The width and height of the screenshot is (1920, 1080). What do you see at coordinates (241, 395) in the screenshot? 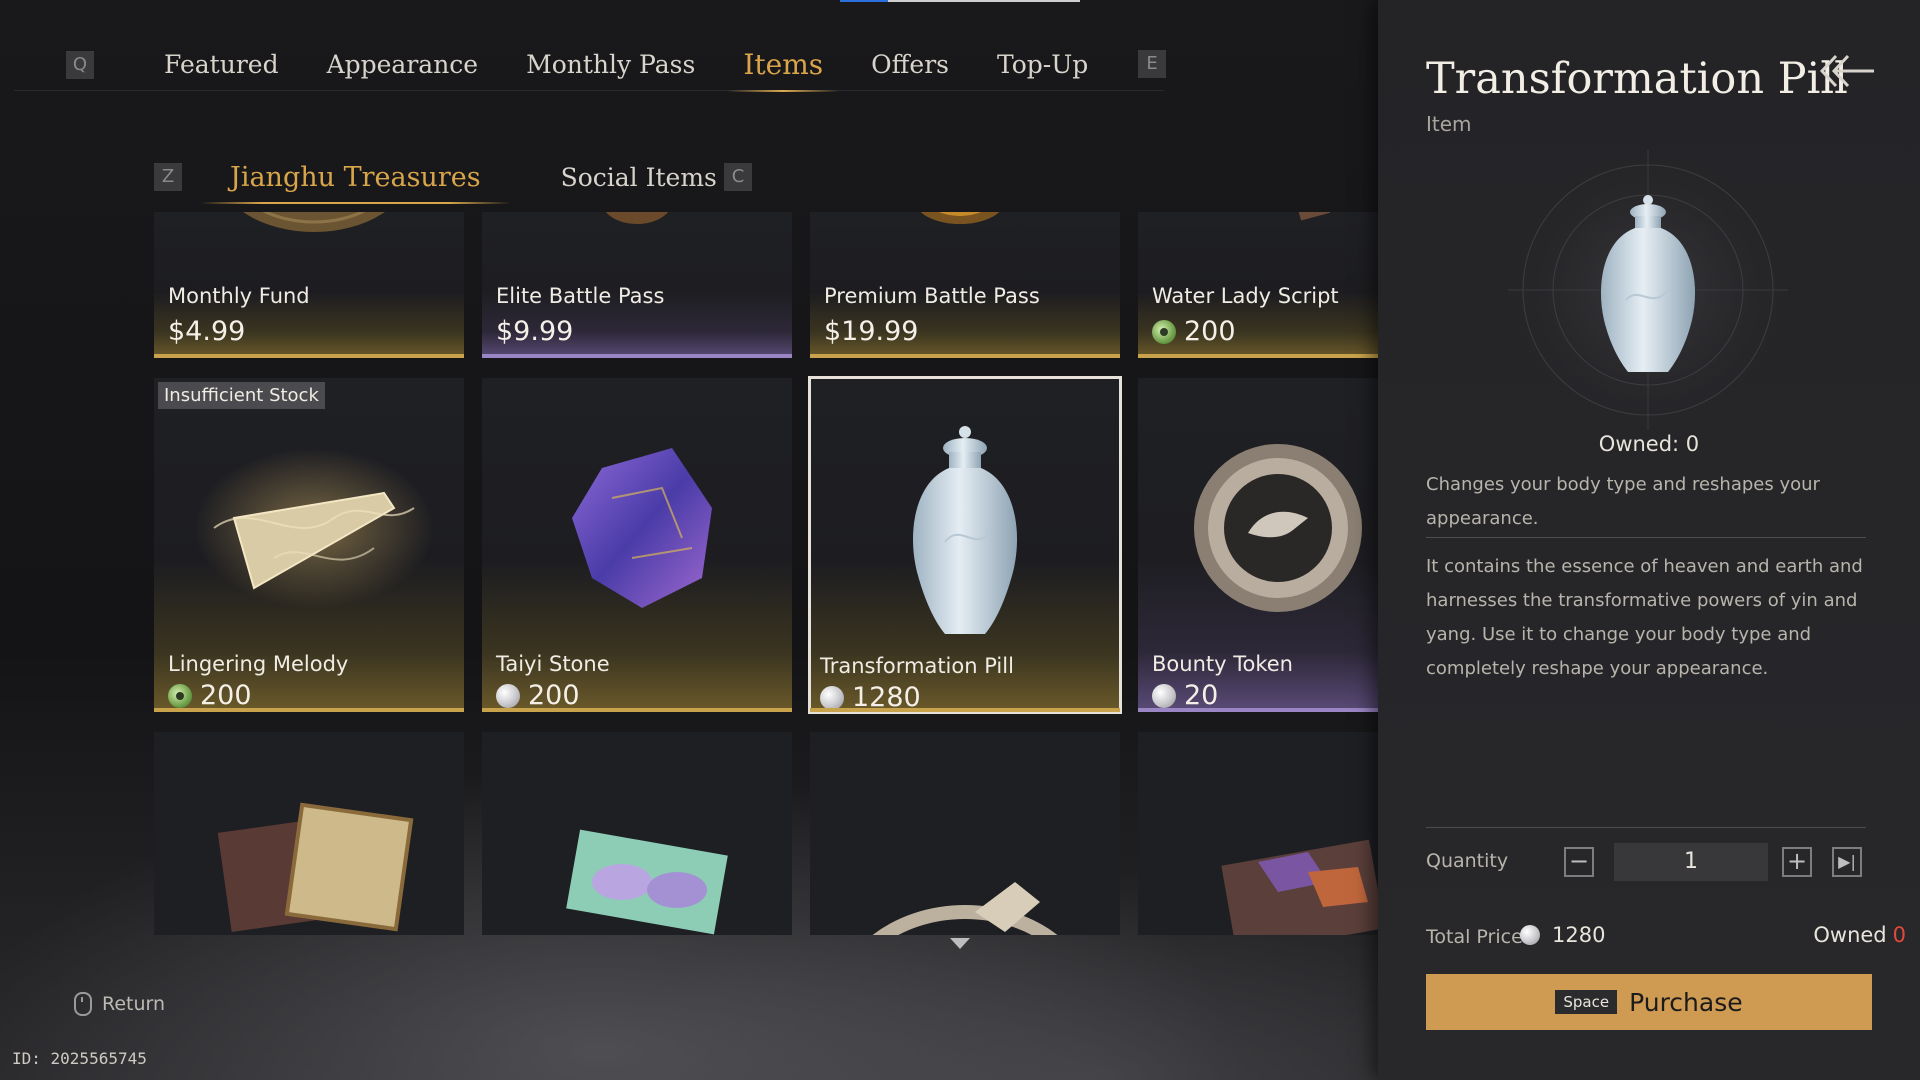
I see `insufficient-stock-badge: Insufficient Stock` at bounding box center [241, 395].